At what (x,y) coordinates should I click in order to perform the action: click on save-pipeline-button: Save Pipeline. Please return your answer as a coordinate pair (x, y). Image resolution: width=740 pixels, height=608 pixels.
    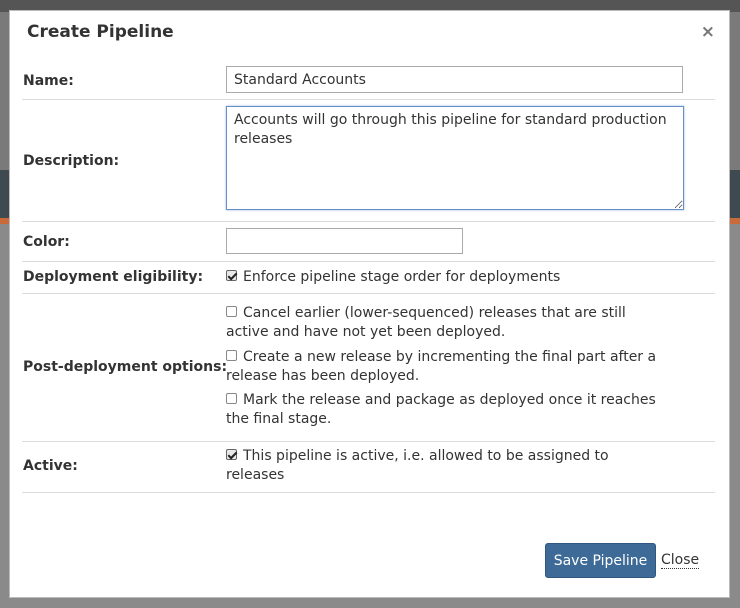
    Looking at the image, I should click on (600, 560).